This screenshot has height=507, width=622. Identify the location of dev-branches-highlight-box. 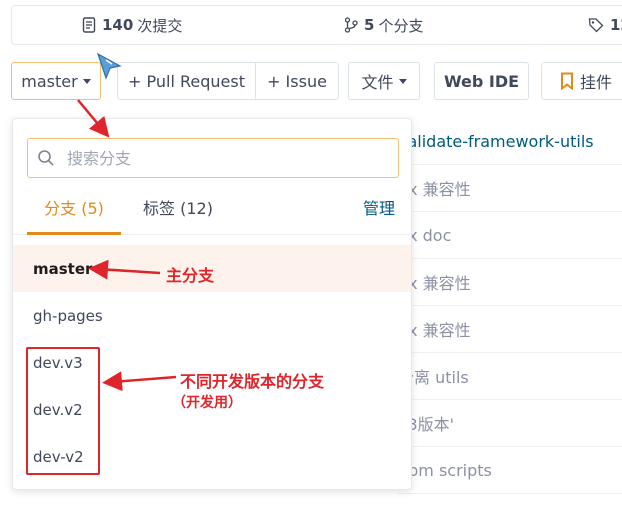
(63, 411).